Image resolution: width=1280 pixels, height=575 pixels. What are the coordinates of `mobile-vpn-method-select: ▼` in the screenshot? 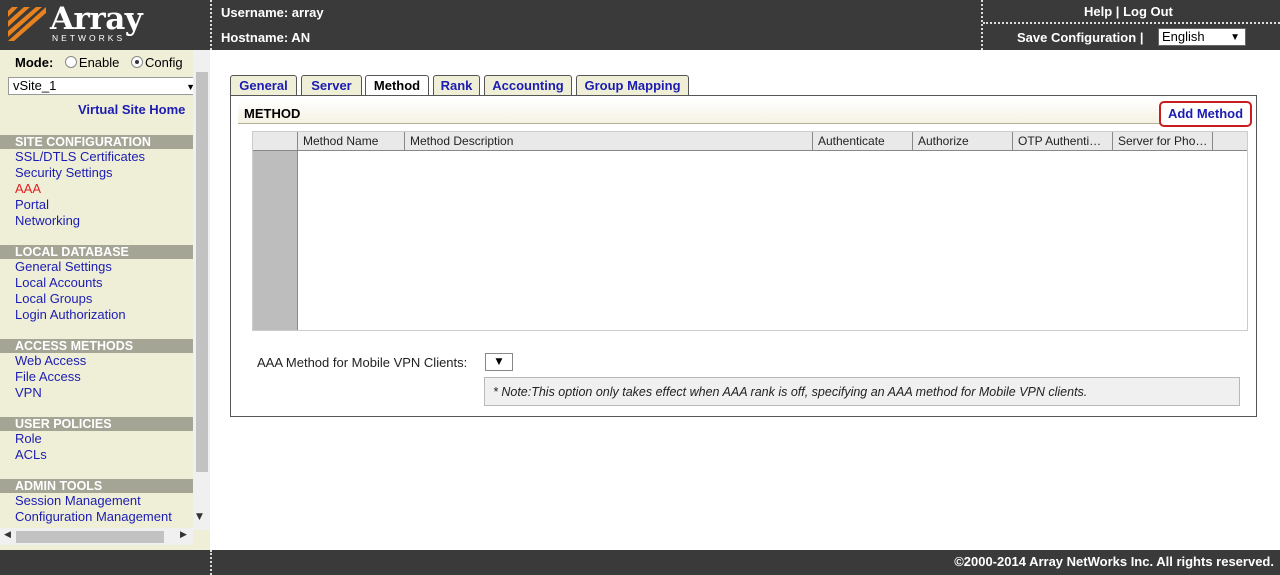 It's located at (499, 362).